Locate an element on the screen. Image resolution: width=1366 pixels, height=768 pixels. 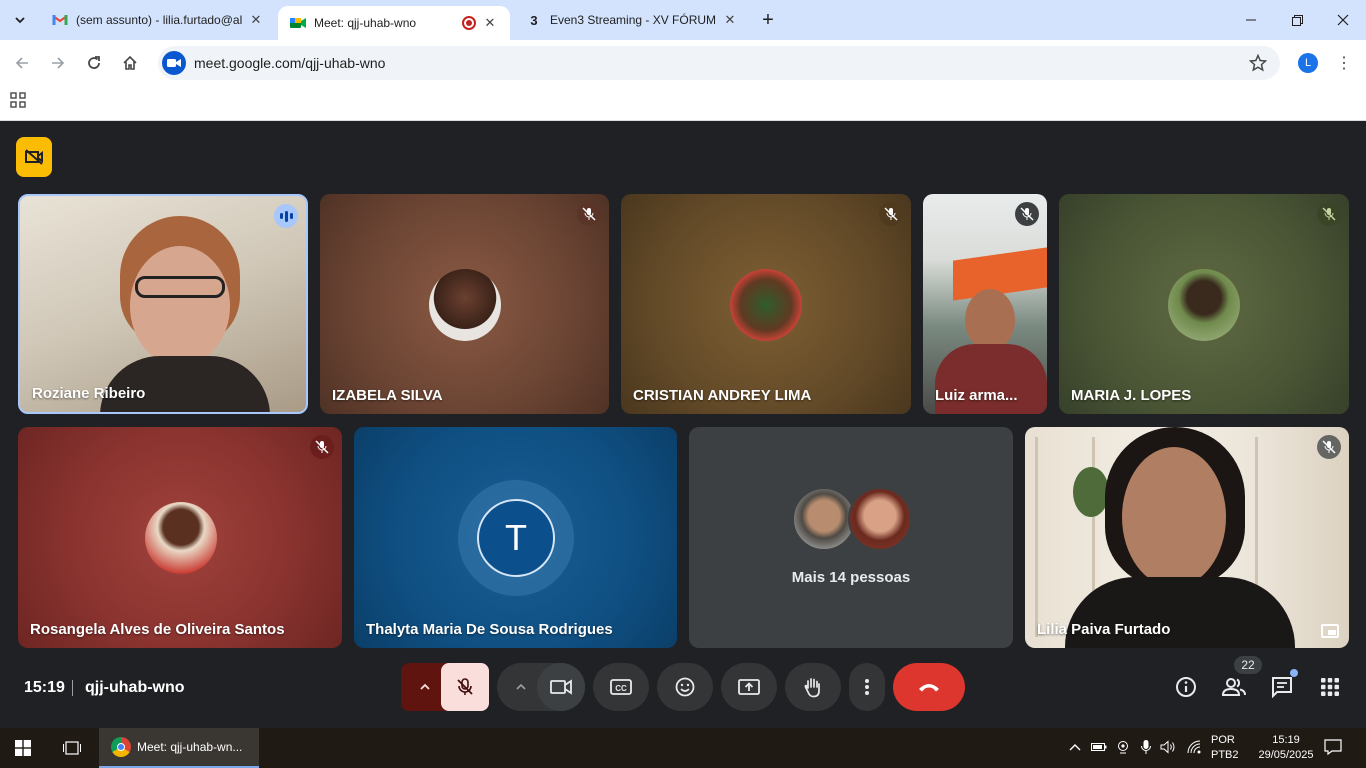
language-code: POR is located at coordinates (1223, 740).